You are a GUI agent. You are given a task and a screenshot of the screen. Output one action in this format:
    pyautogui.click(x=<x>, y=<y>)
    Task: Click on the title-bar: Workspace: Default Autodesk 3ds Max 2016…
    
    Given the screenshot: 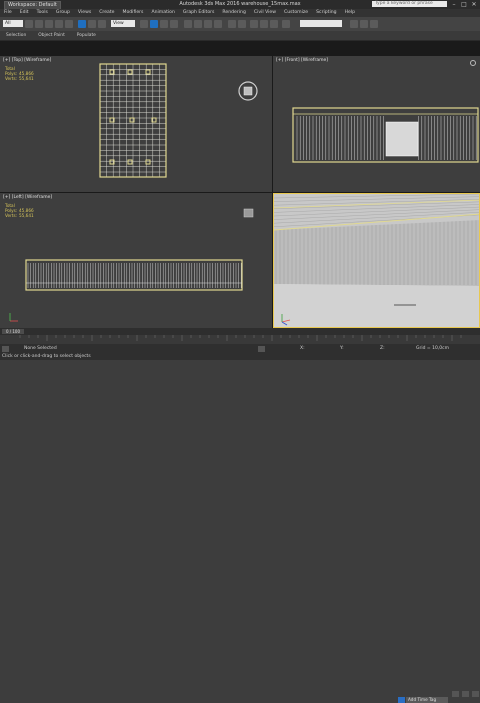 What is the action you would take?
    pyautogui.click(x=240, y=5)
    